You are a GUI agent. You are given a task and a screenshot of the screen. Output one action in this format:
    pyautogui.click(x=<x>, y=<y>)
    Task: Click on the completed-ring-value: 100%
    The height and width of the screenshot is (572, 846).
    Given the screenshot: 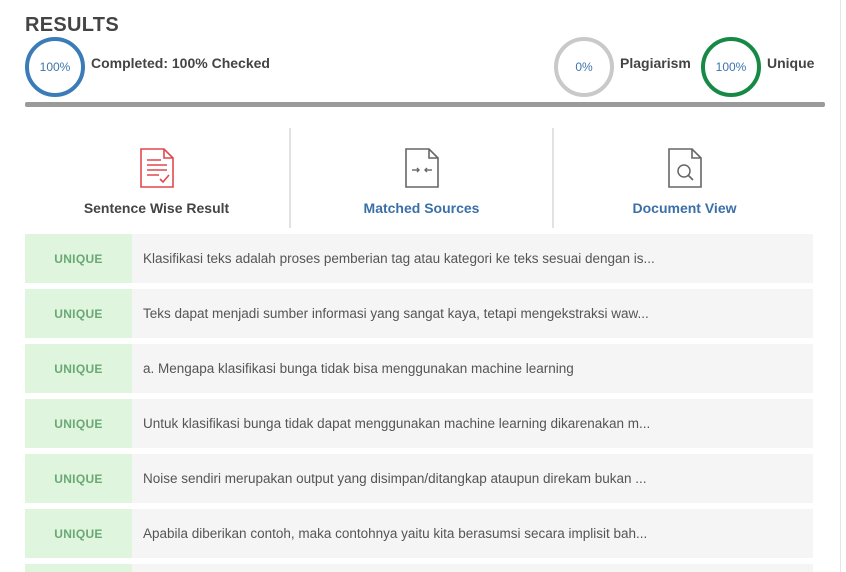 What is the action you would take?
    pyautogui.click(x=55, y=67)
    